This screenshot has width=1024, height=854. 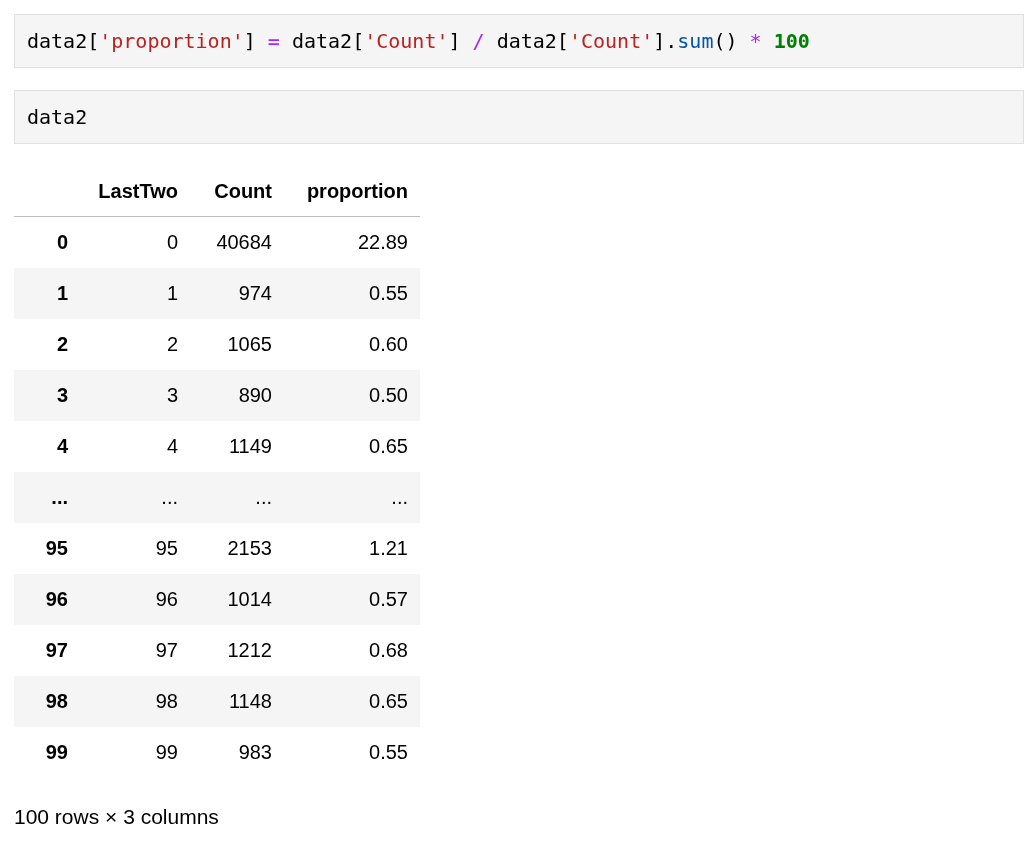 What do you see at coordinates (352, 599) in the screenshot?
I see `table-cell: 0.57` at bounding box center [352, 599].